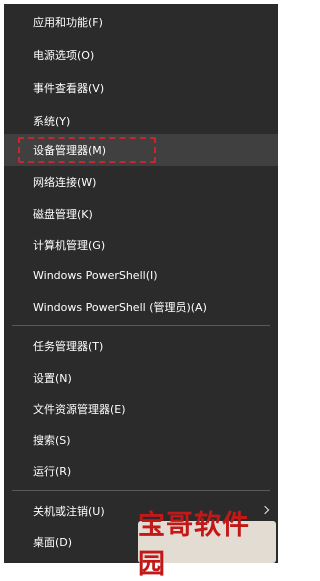  What do you see at coordinates (141, 214) in the screenshot?
I see `menu-item-disk-management: 磁盘管理(K)` at bounding box center [141, 214].